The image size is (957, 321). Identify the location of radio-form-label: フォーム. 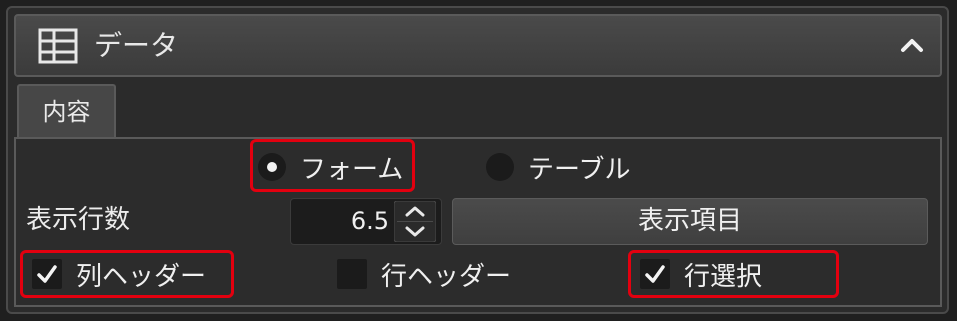
(352, 169).